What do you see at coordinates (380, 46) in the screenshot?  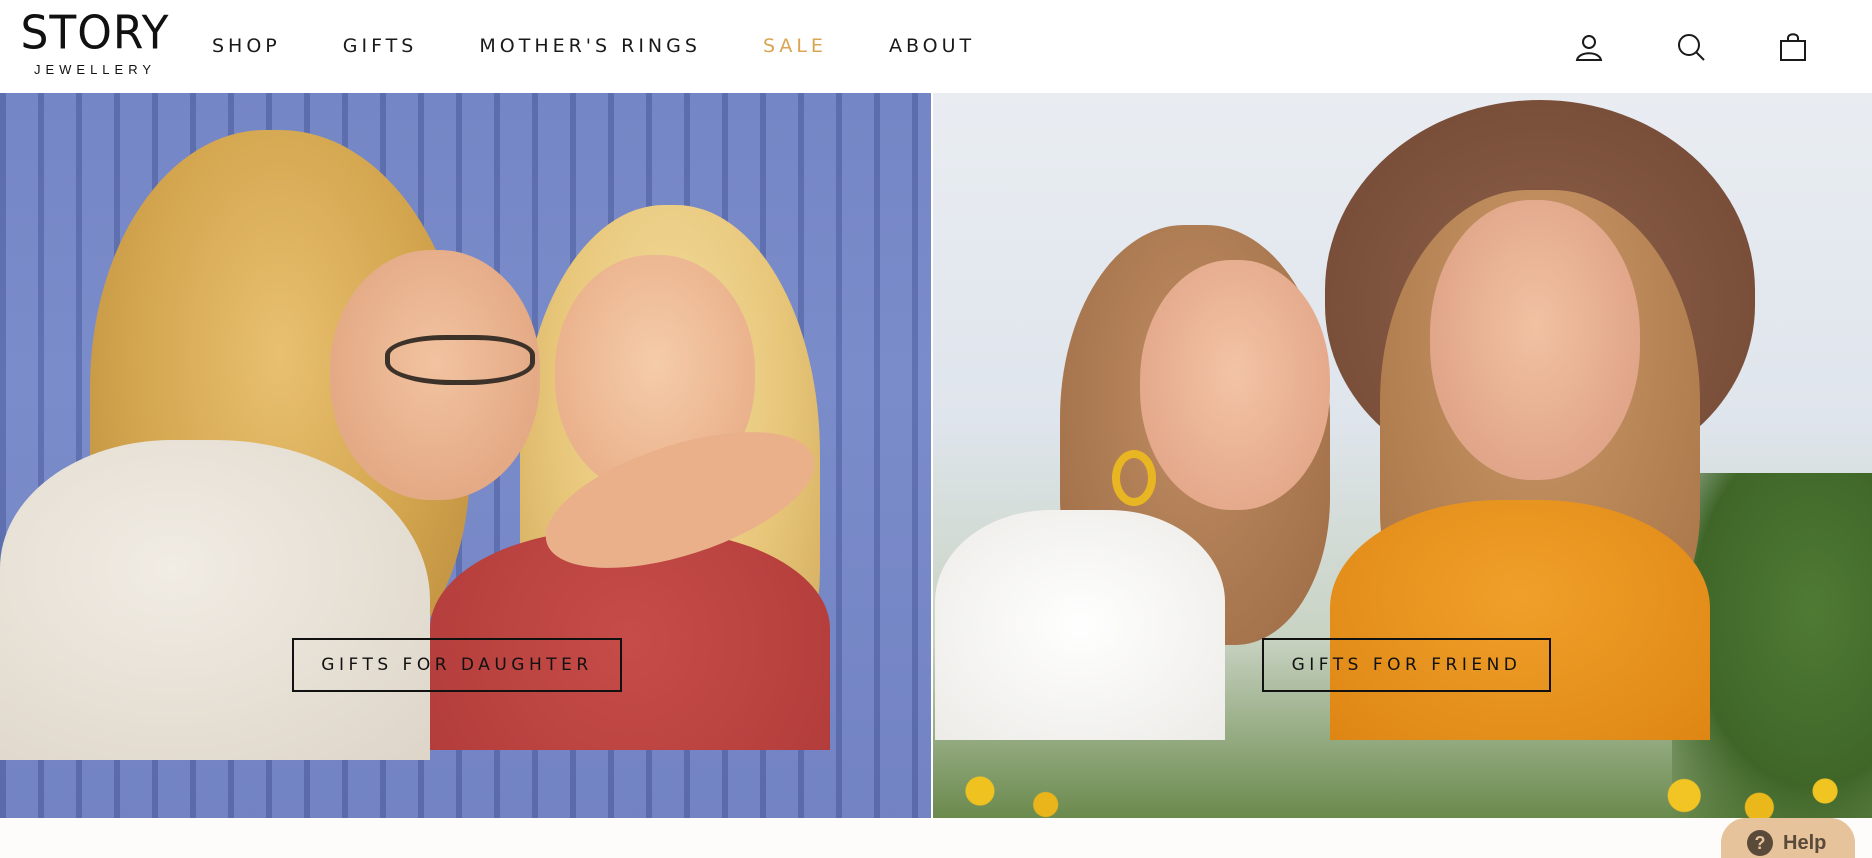 I see `nav-item-gifts: GIFTS` at bounding box center [380, 46].